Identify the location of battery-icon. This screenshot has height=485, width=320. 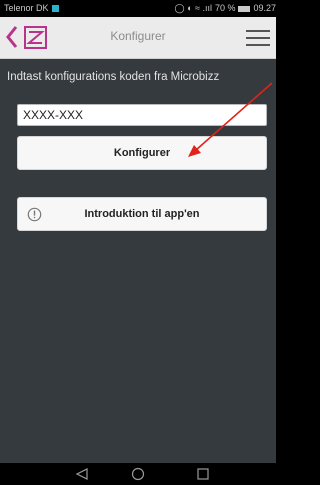
(244, 8).